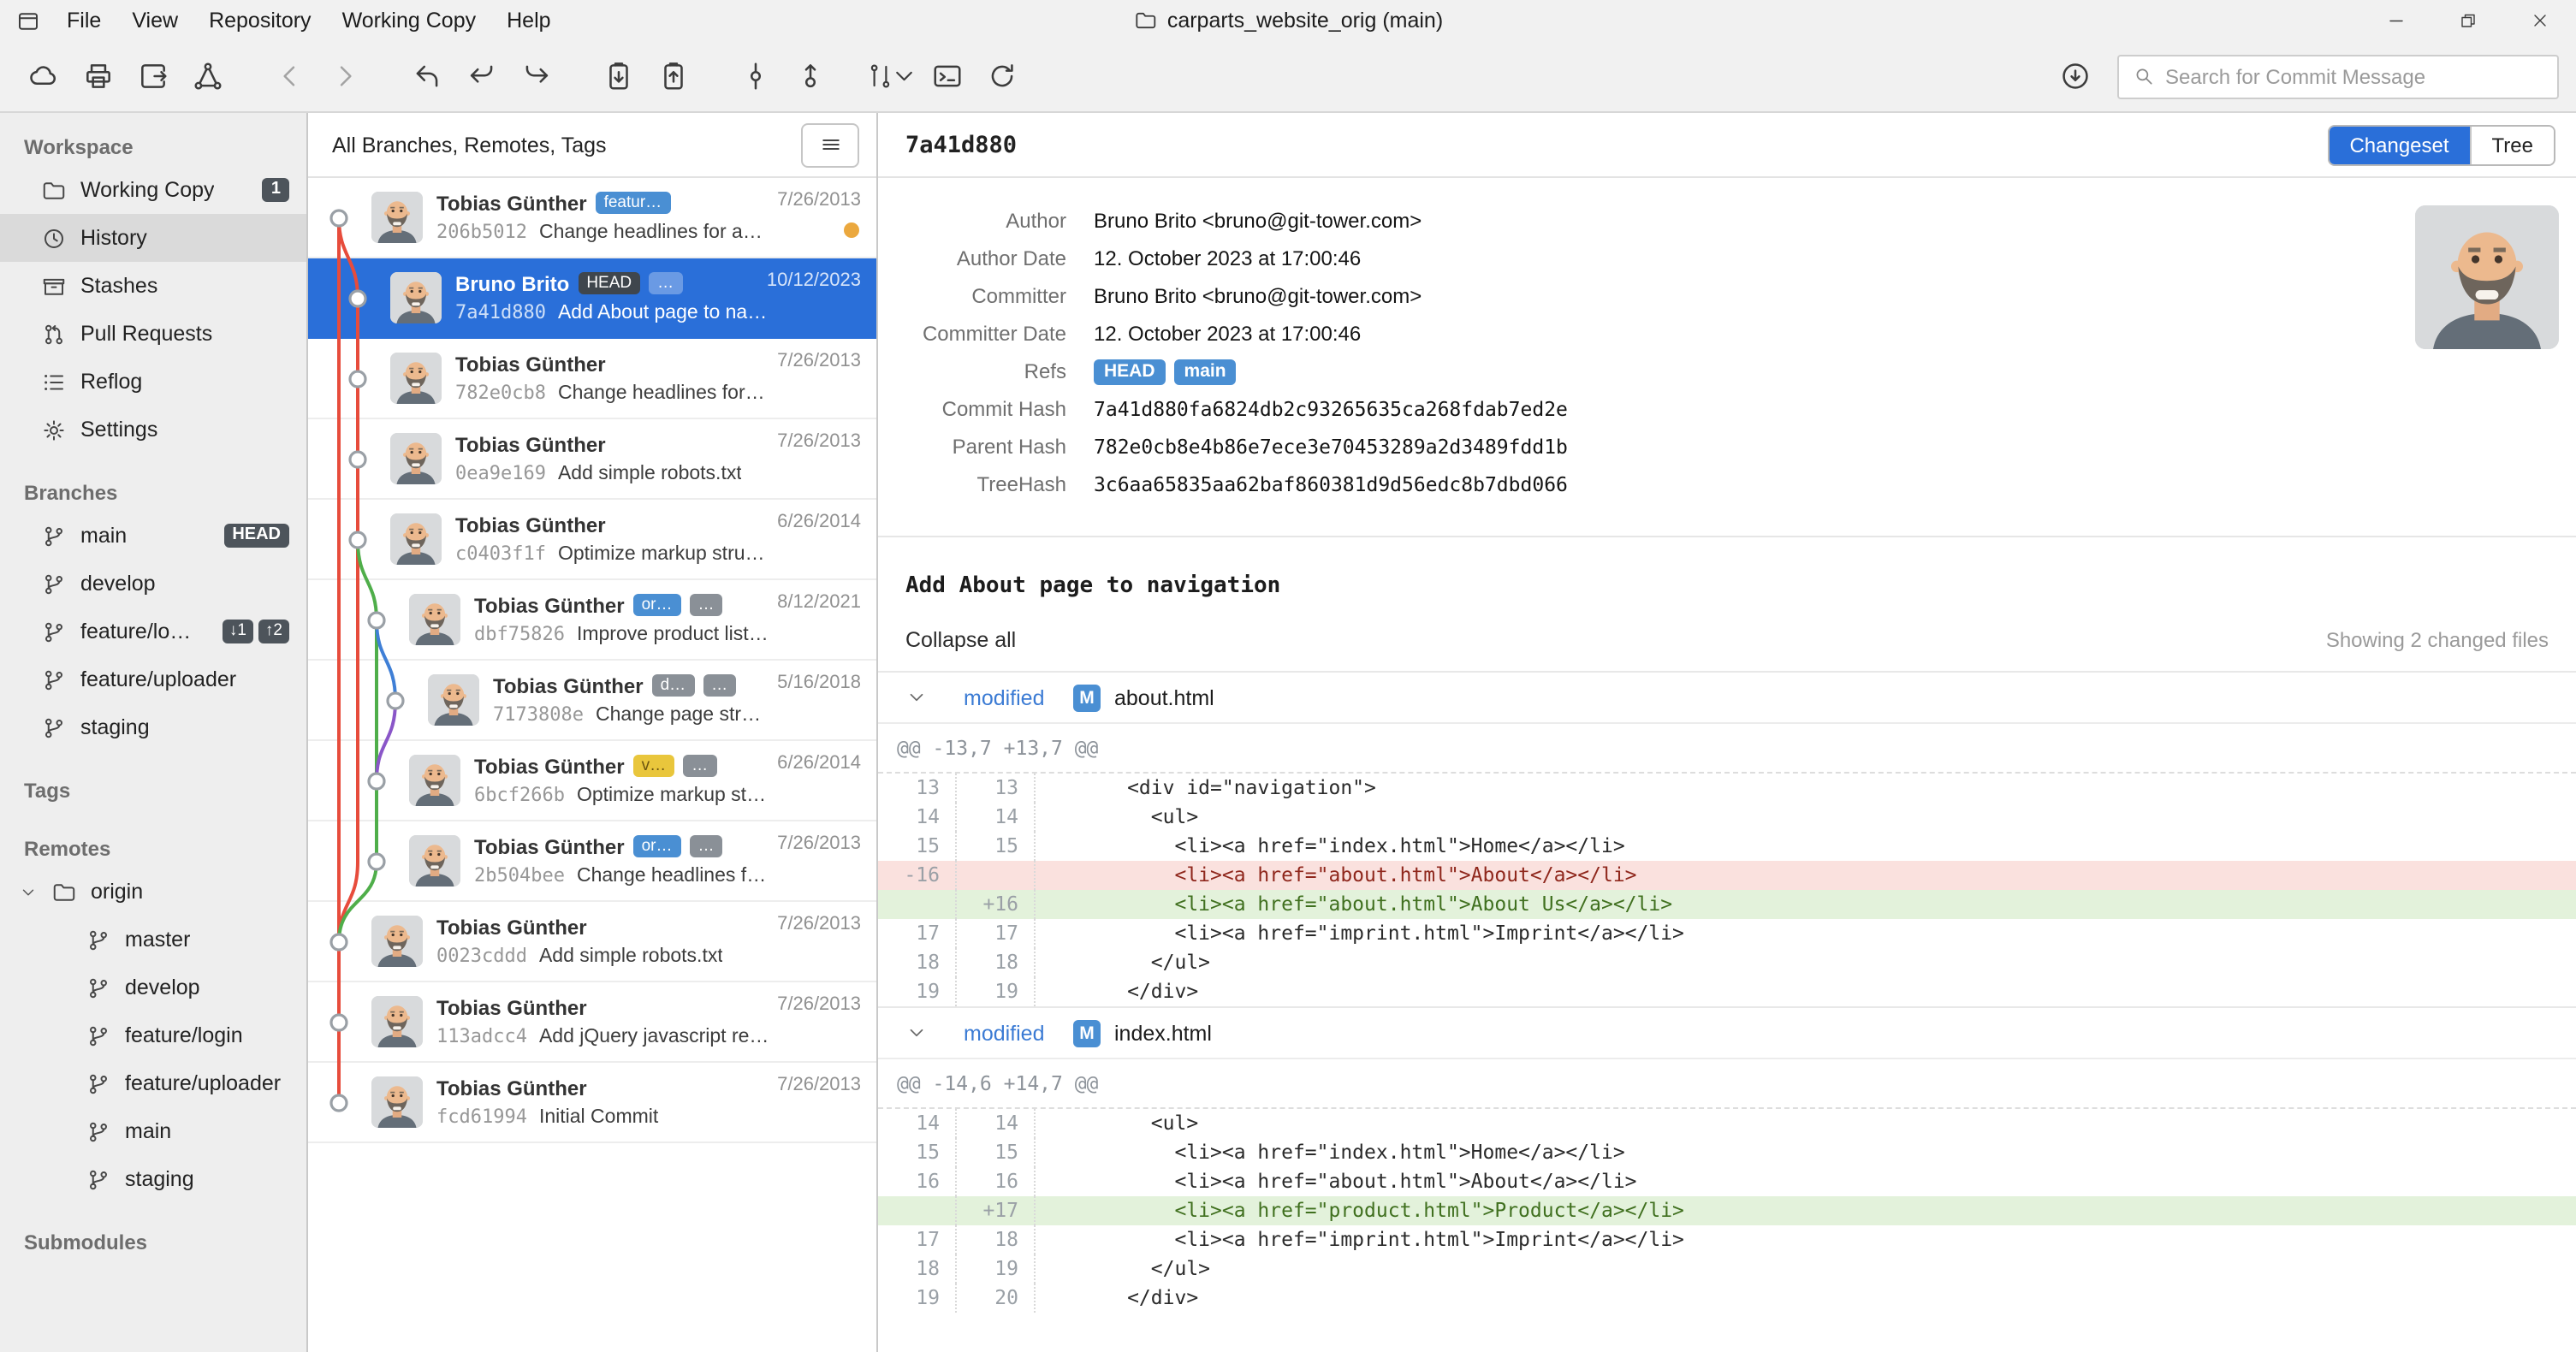 This screenshot has width=2576, height=1352. Describe the element at coordinates (153, 1035) in the screenshot. I see `sidebar-remote-branch-feature-login: feature/login` at that location.